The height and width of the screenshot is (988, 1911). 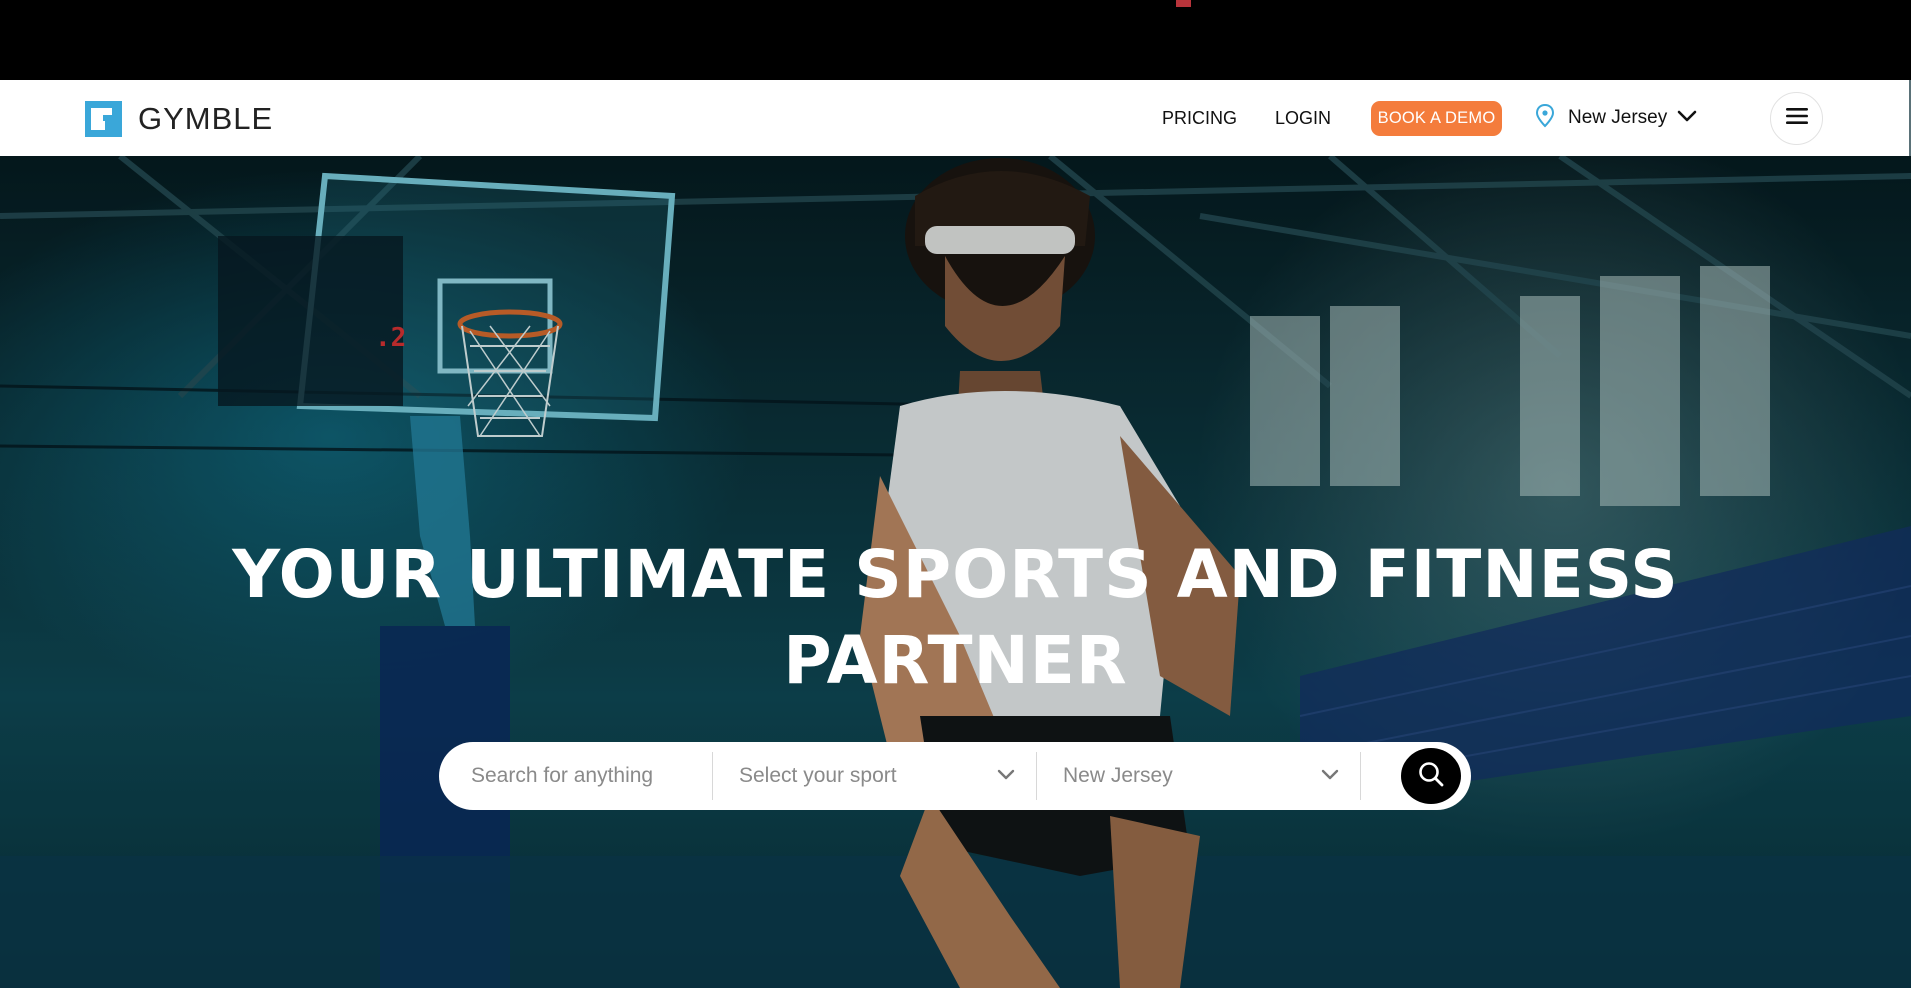 I want to click on gymble-logo-icon, so click(x=103, y=119).